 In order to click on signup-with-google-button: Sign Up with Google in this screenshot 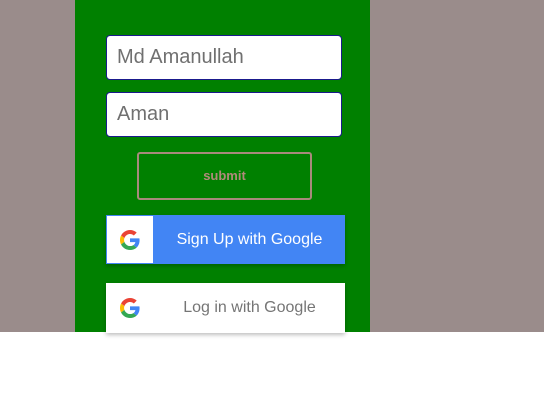, I will do `click(225, 239)`.